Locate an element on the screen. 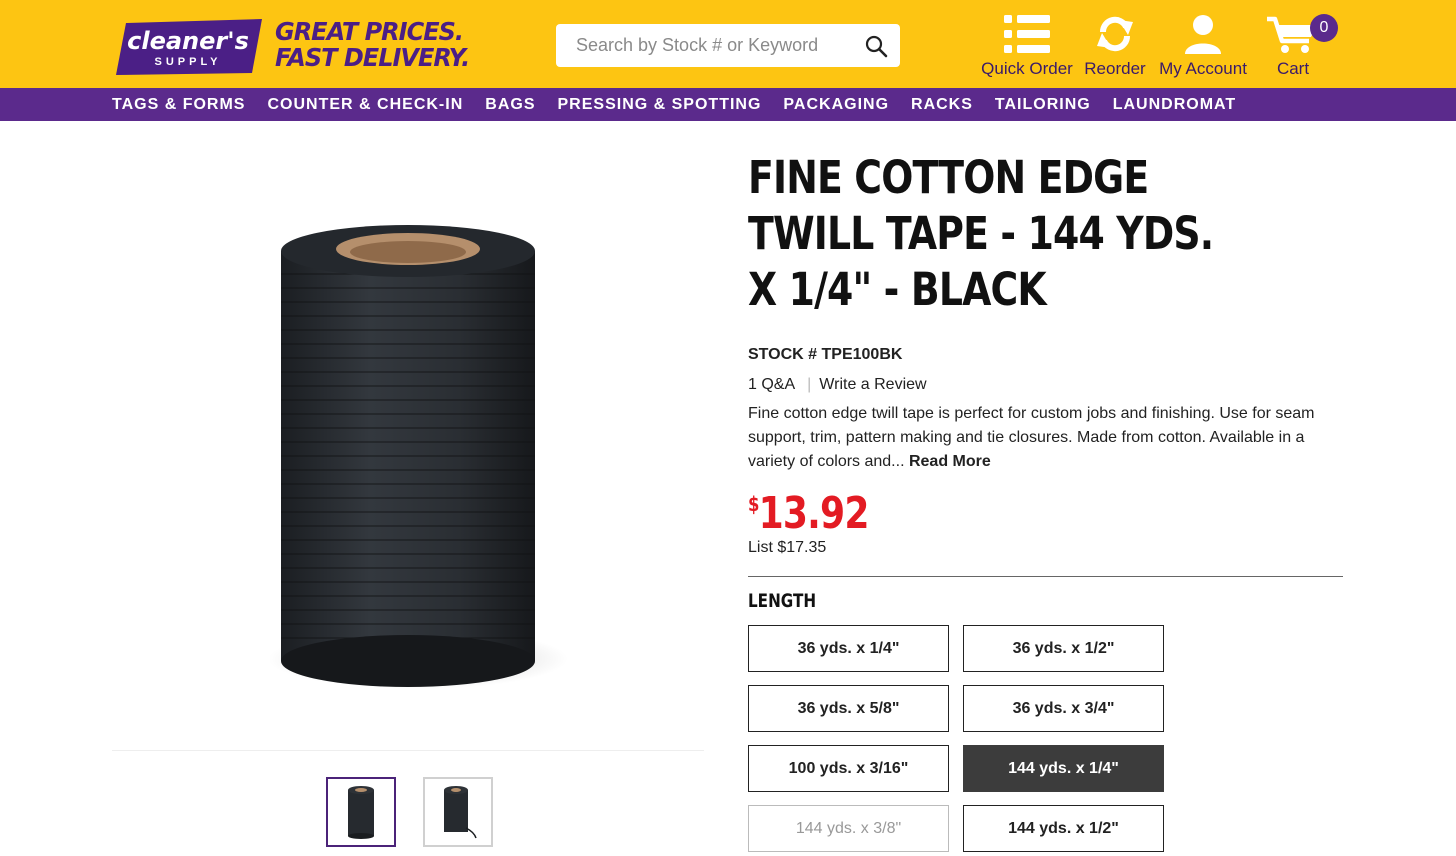 The image size is (1456, 856). price-currency: $ is located at coordinates (753, 504).